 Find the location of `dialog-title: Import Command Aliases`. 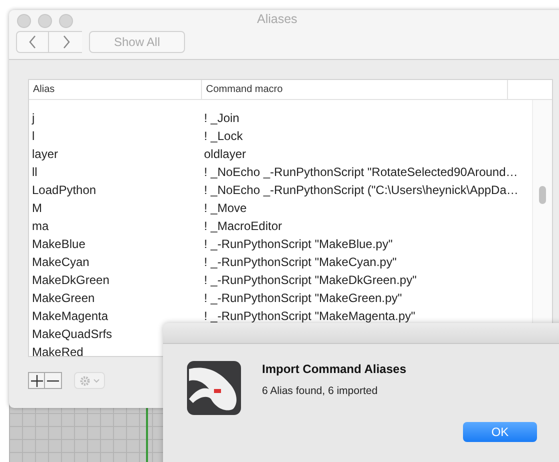

dialog-title: Import Command Aliases is located at coordinates (334, 369).